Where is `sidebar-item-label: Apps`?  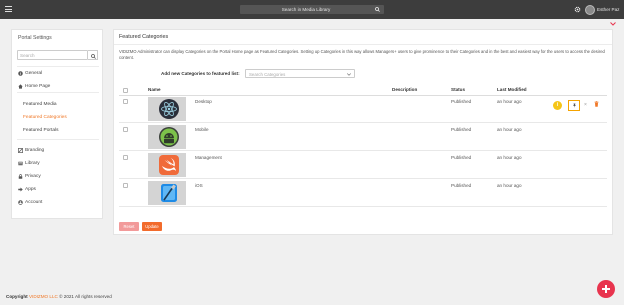 sidebar-item-label: Apps is located at coordinates (30, 189).